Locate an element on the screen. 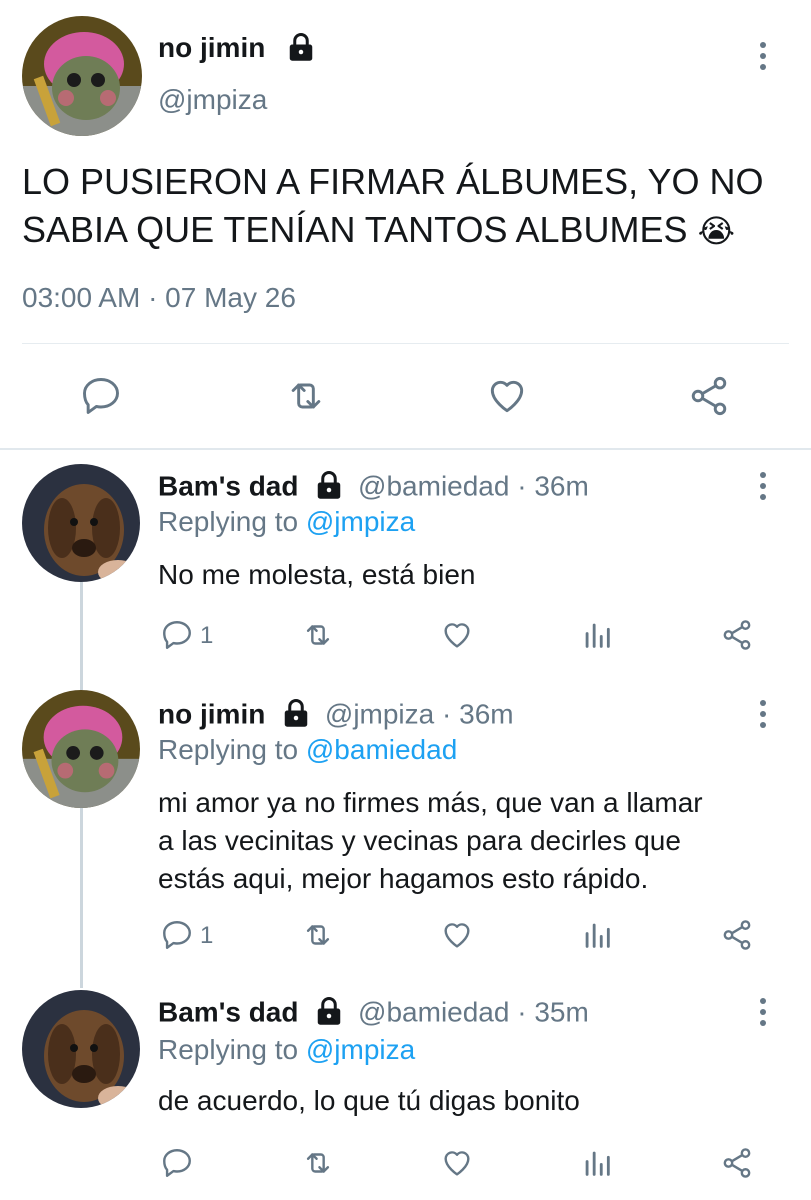 This screenshot has height=1200, width=811. main-handle: @jmpiza is located at coordinates (212, 100).